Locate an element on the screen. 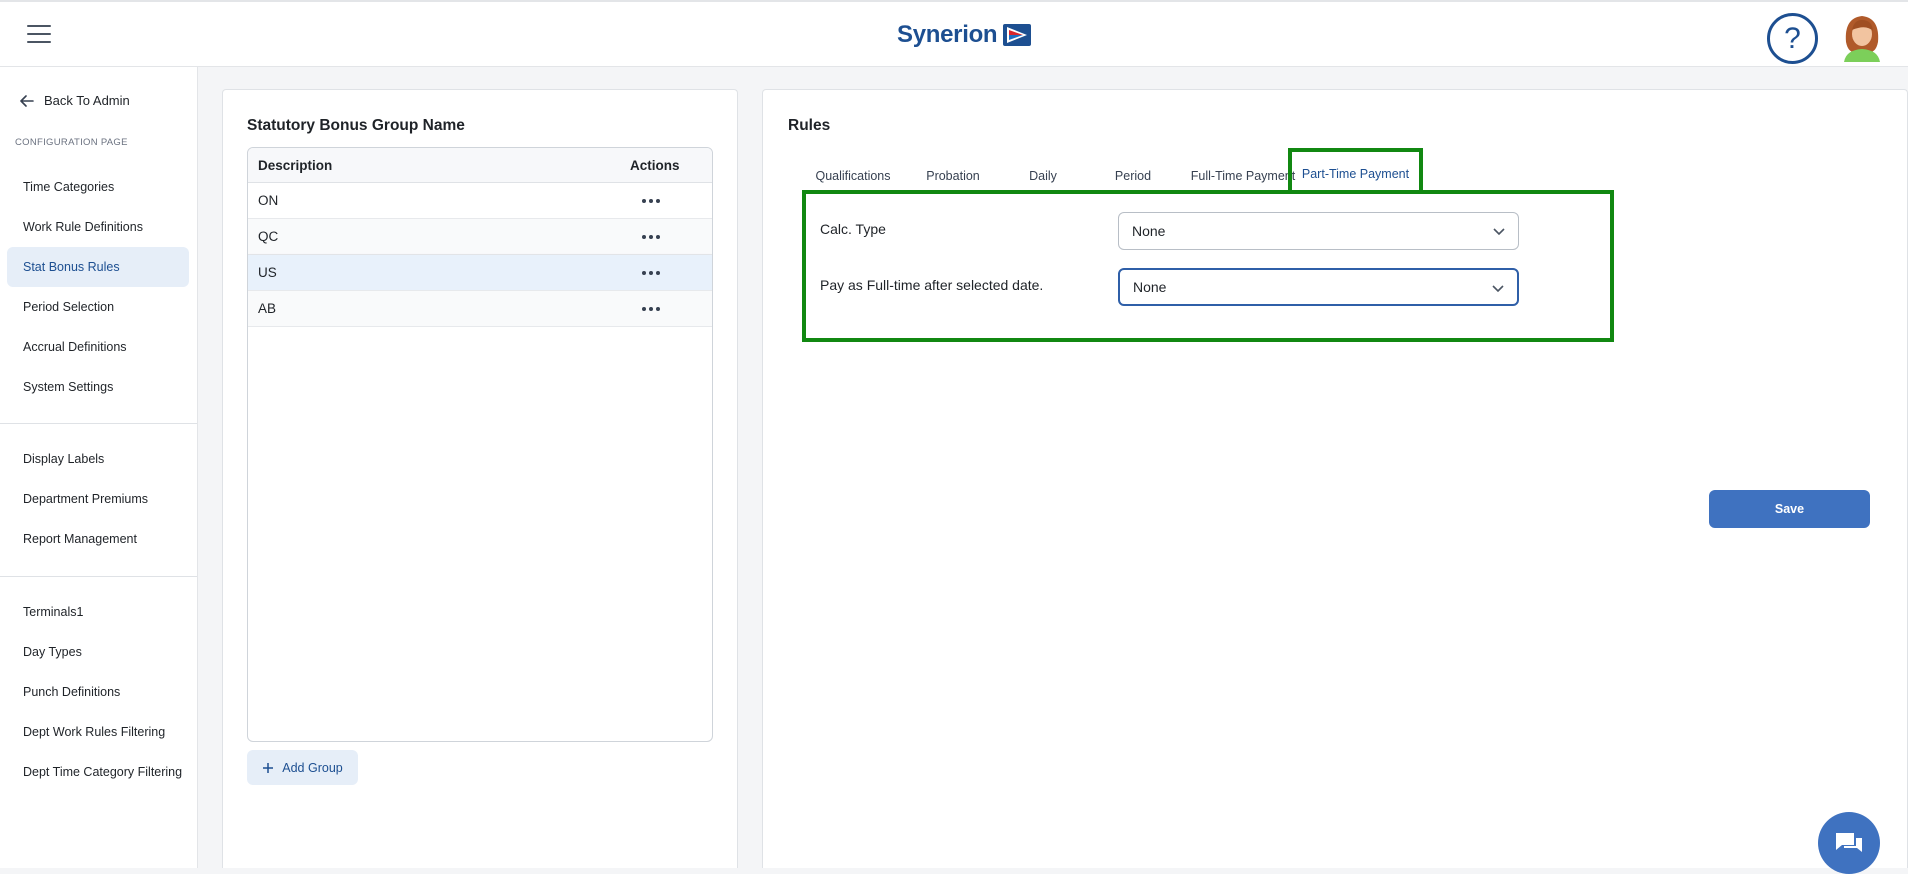 This screenshot has height=874, width=1908. back-label: Back To Admin is located at coordinates (87, 100).